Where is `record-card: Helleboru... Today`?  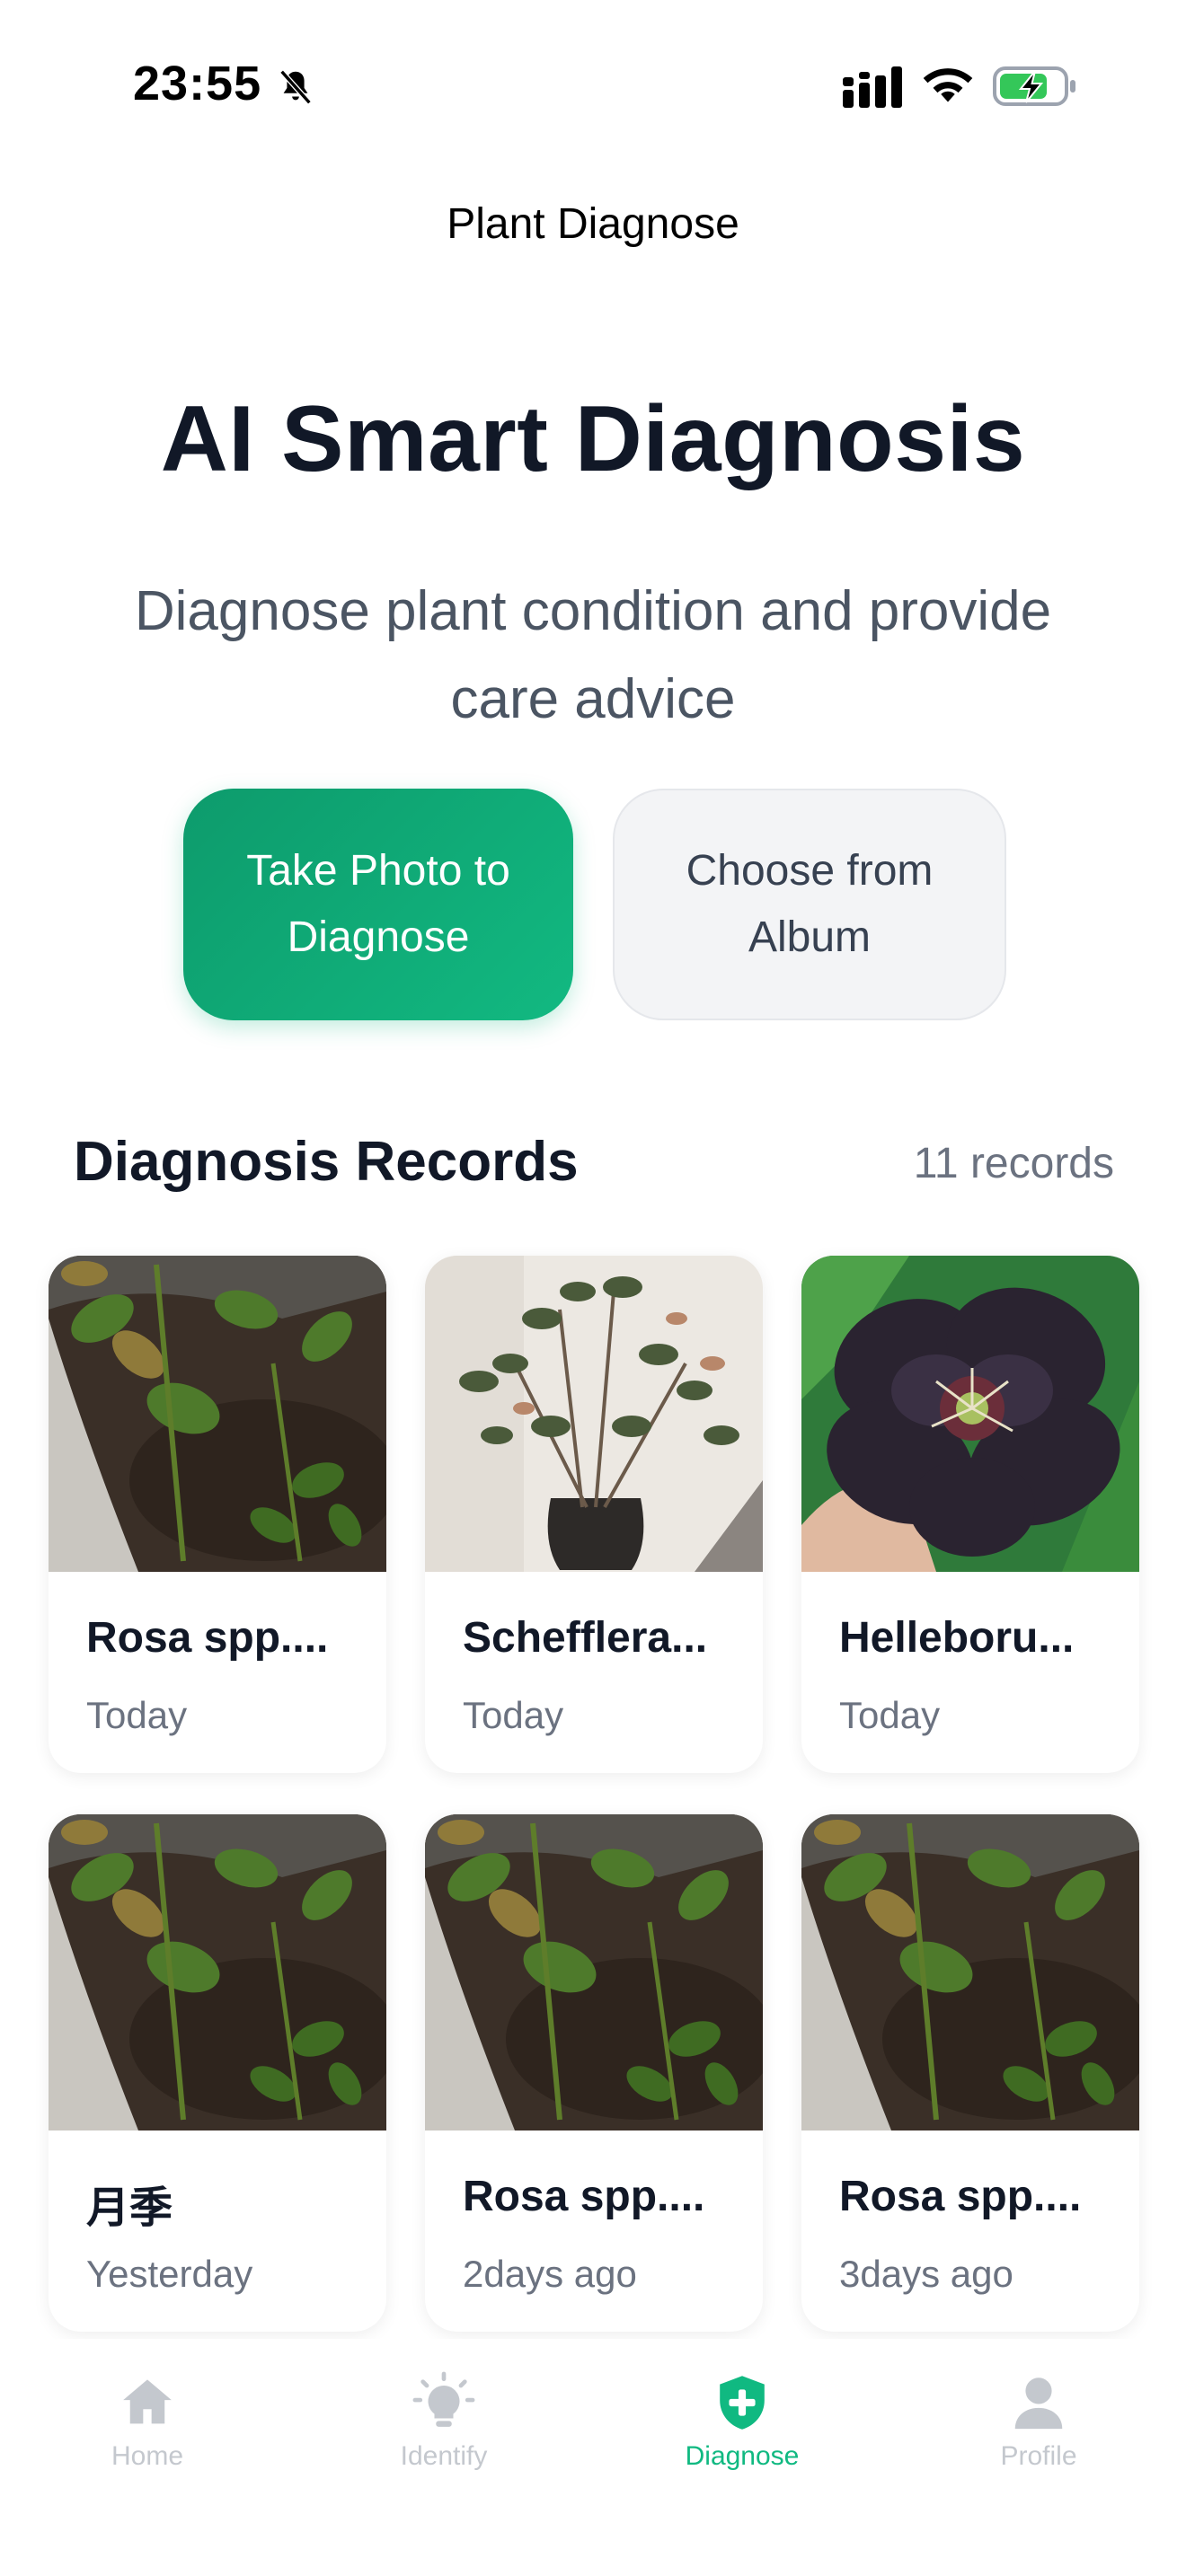
record-card: Helleboru... Today is located at coordinates (970, 1514).